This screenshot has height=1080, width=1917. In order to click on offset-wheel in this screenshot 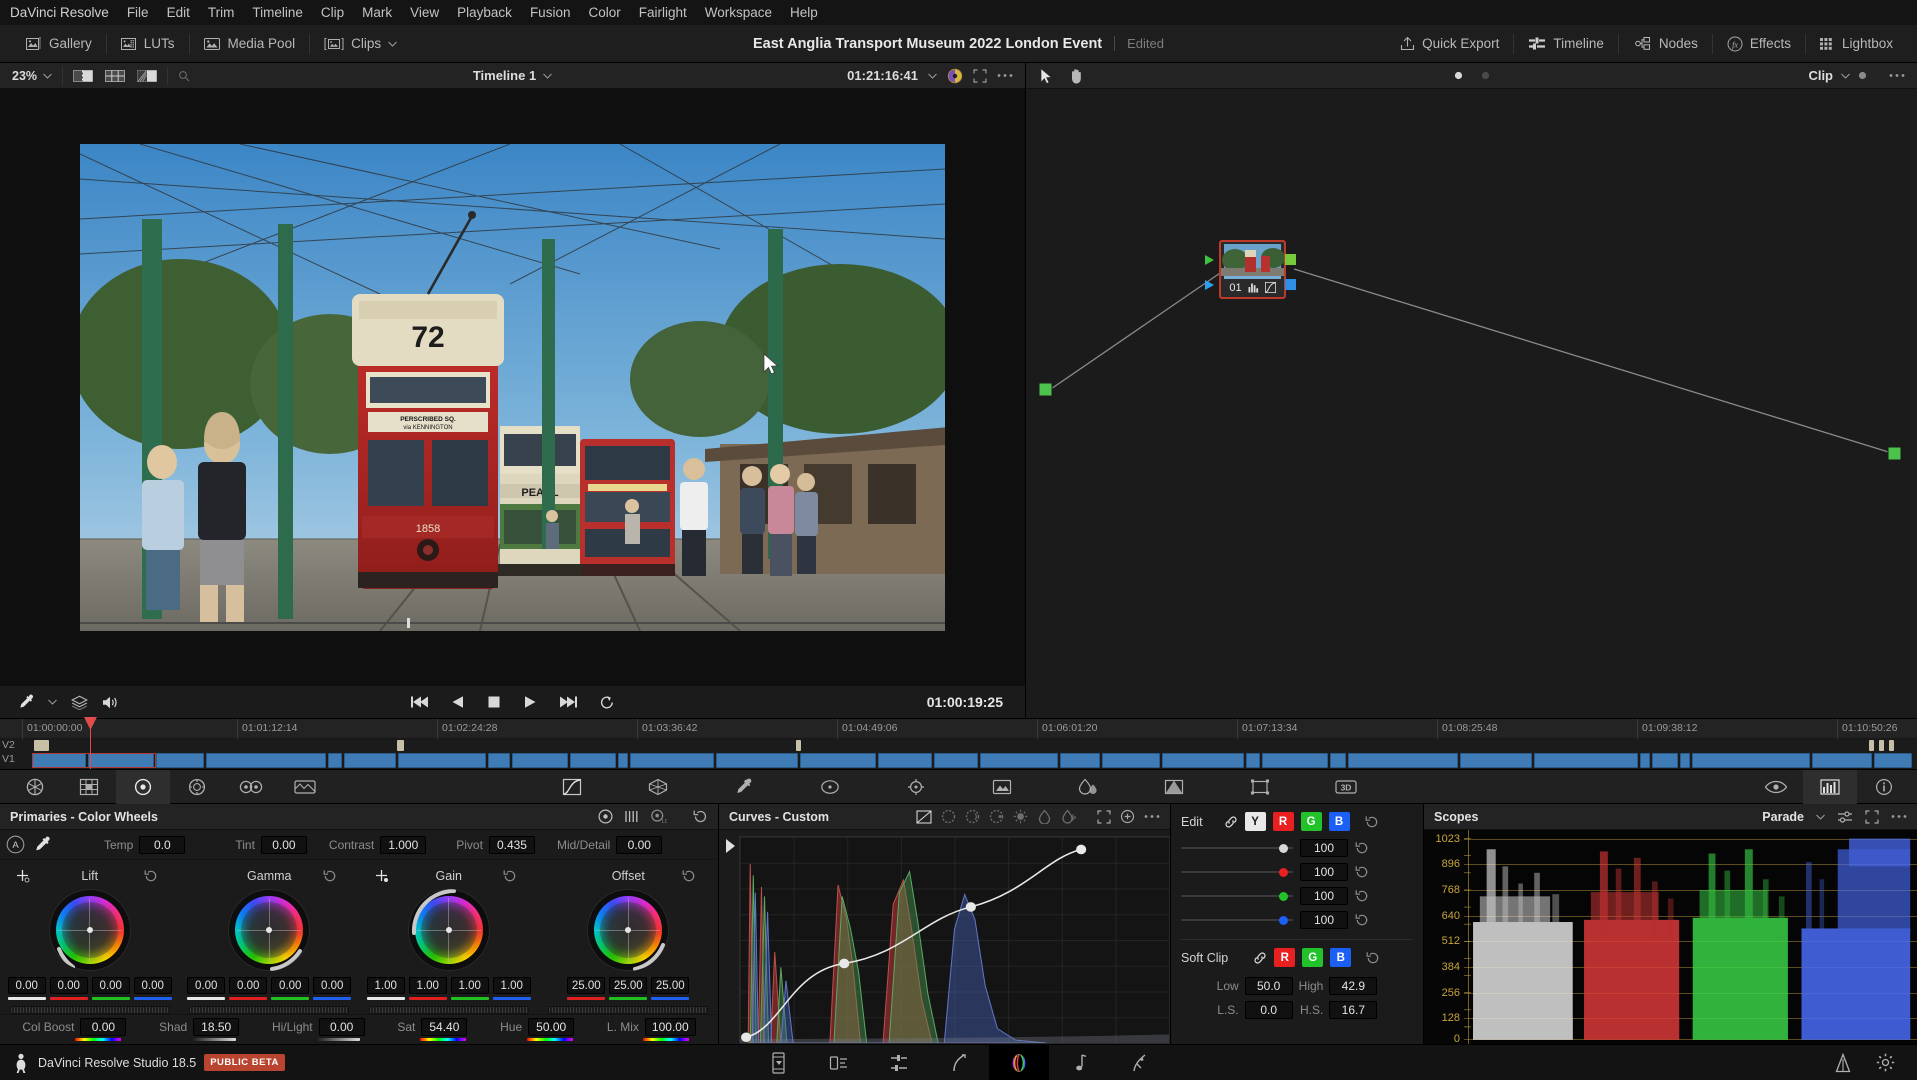, I will do `click(628, 930)`.